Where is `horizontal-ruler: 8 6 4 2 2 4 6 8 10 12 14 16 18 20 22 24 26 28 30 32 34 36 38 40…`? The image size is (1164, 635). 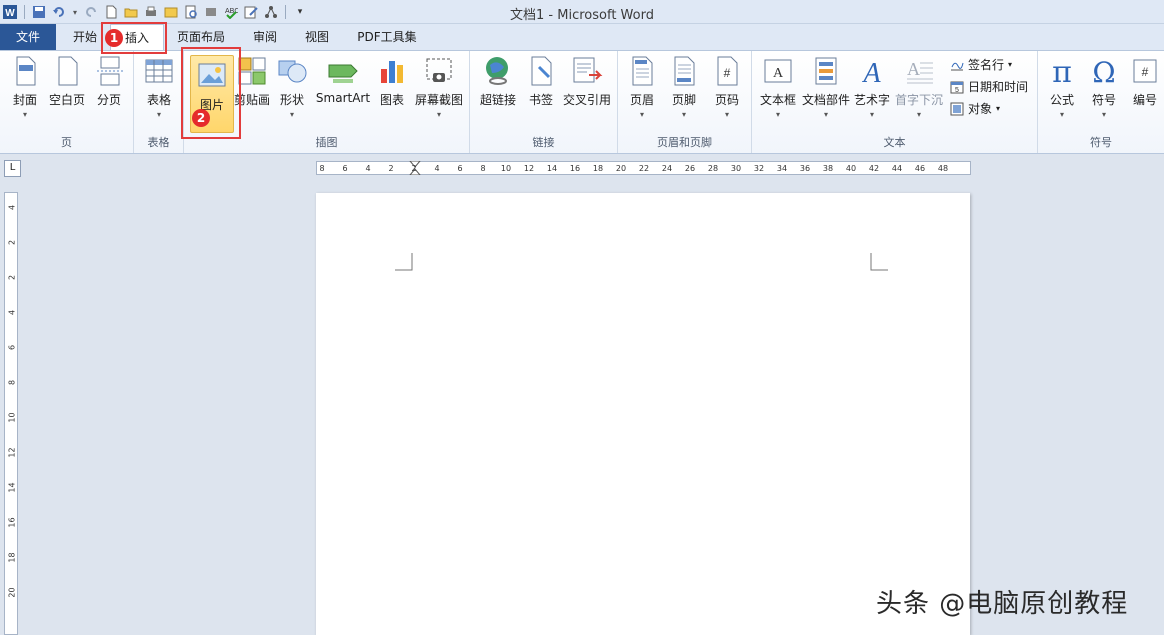 horizontal-ruler: 8 6 4 2 2 4 6 8 10 12 14 16 18 20 22 24 26 28 30 32 34 36 38 40… is located at coordinates (643, 168).